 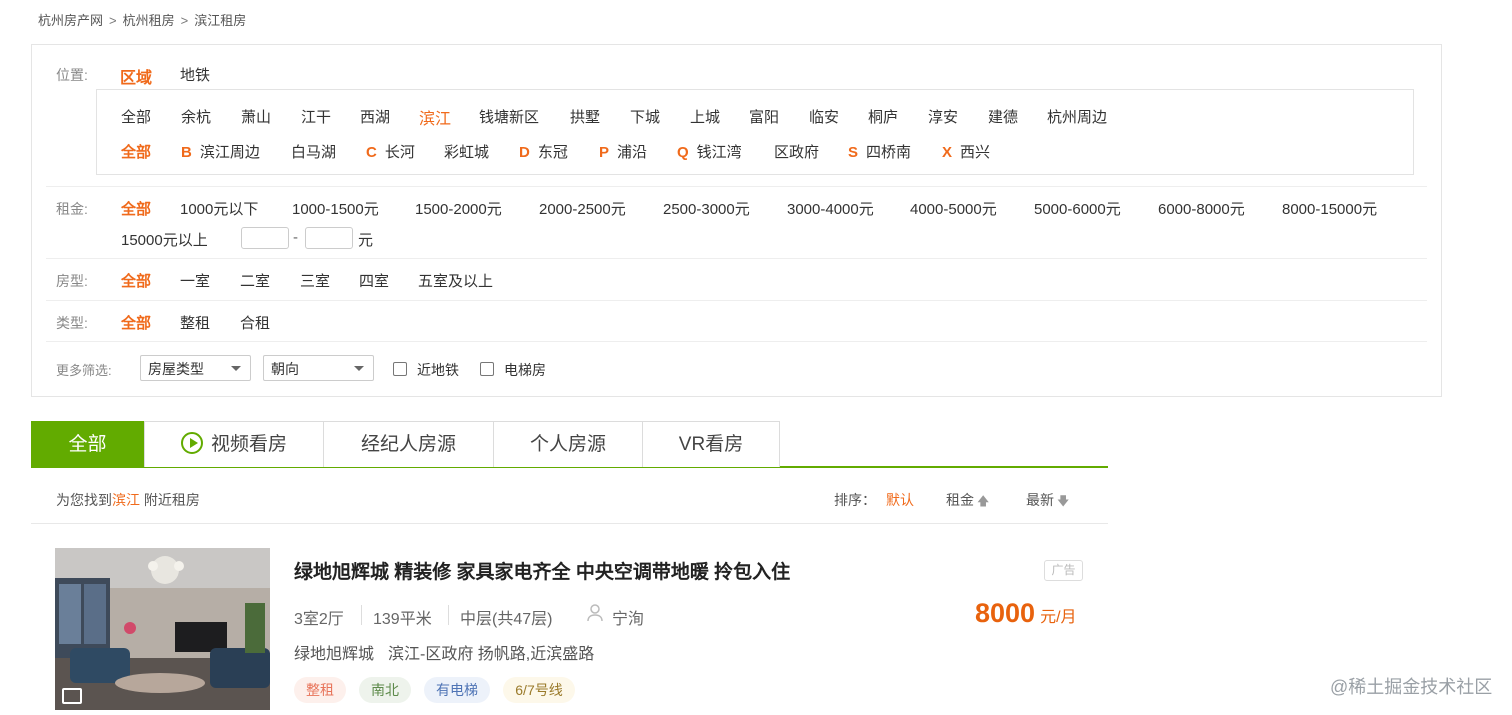 What do you see at coordinates (543, 151) in the screenshot?
I see `area-option: D 东冠` at bounding box center [543, 151].